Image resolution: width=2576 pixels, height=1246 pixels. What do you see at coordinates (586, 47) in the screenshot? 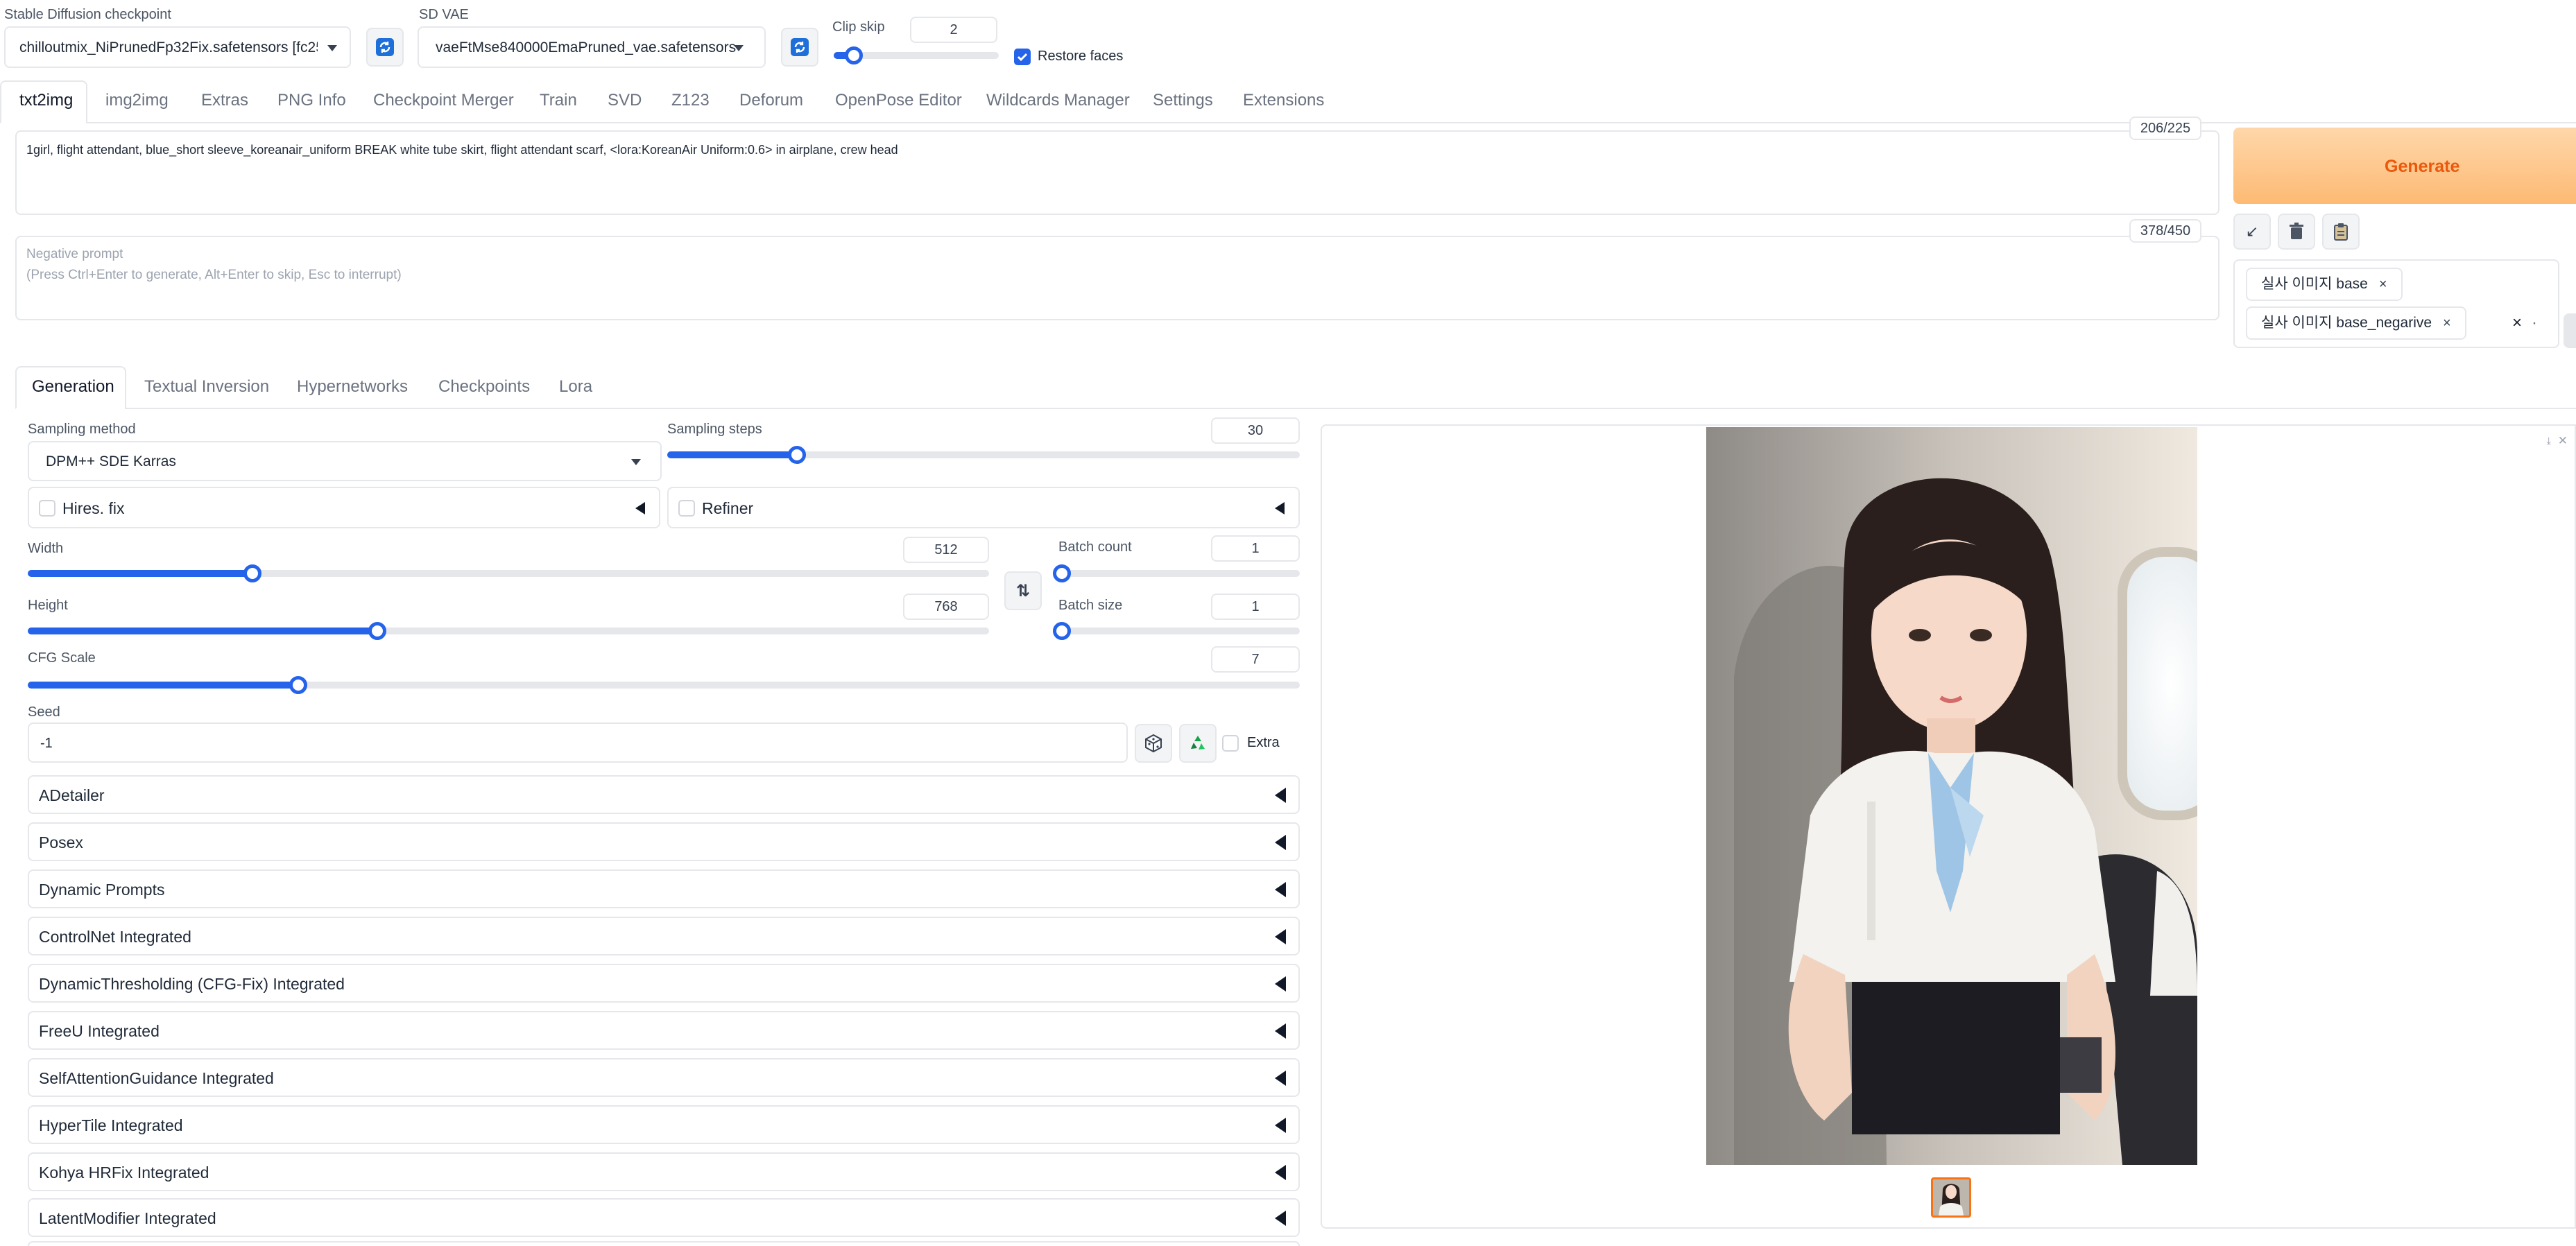
I see `vae-value: vaeFtMse840000EmaPruned_vae.safetensors` at bounding box center [586, 47].